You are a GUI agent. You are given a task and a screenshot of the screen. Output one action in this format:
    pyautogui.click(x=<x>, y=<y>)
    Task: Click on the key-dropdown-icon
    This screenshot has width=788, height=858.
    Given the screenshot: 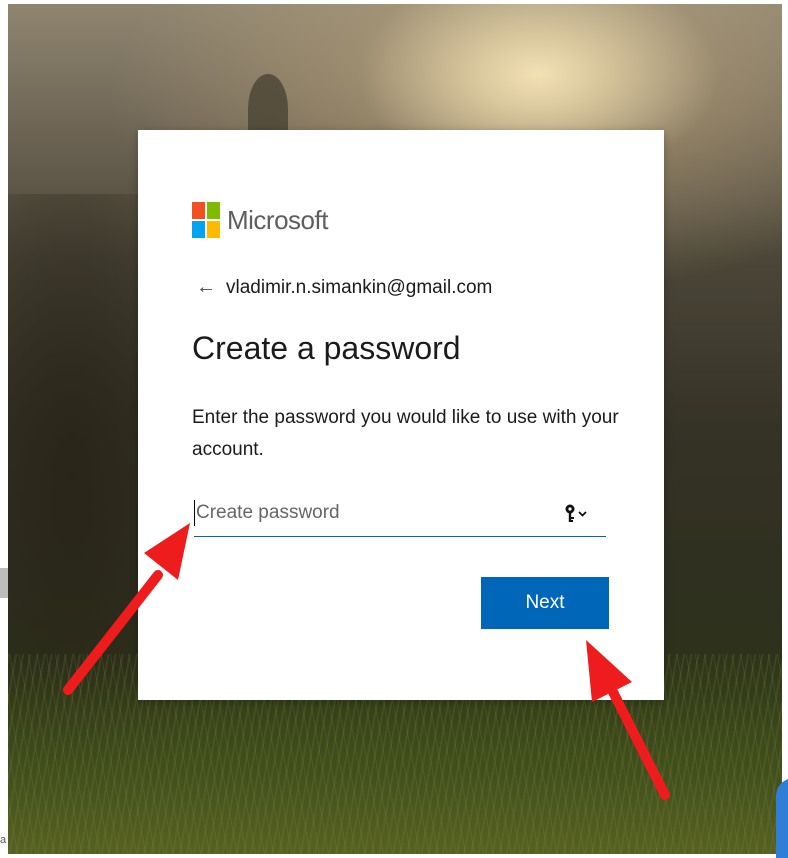 What is the action you would take?
    pyautogui.click(x=577, y=514)
    